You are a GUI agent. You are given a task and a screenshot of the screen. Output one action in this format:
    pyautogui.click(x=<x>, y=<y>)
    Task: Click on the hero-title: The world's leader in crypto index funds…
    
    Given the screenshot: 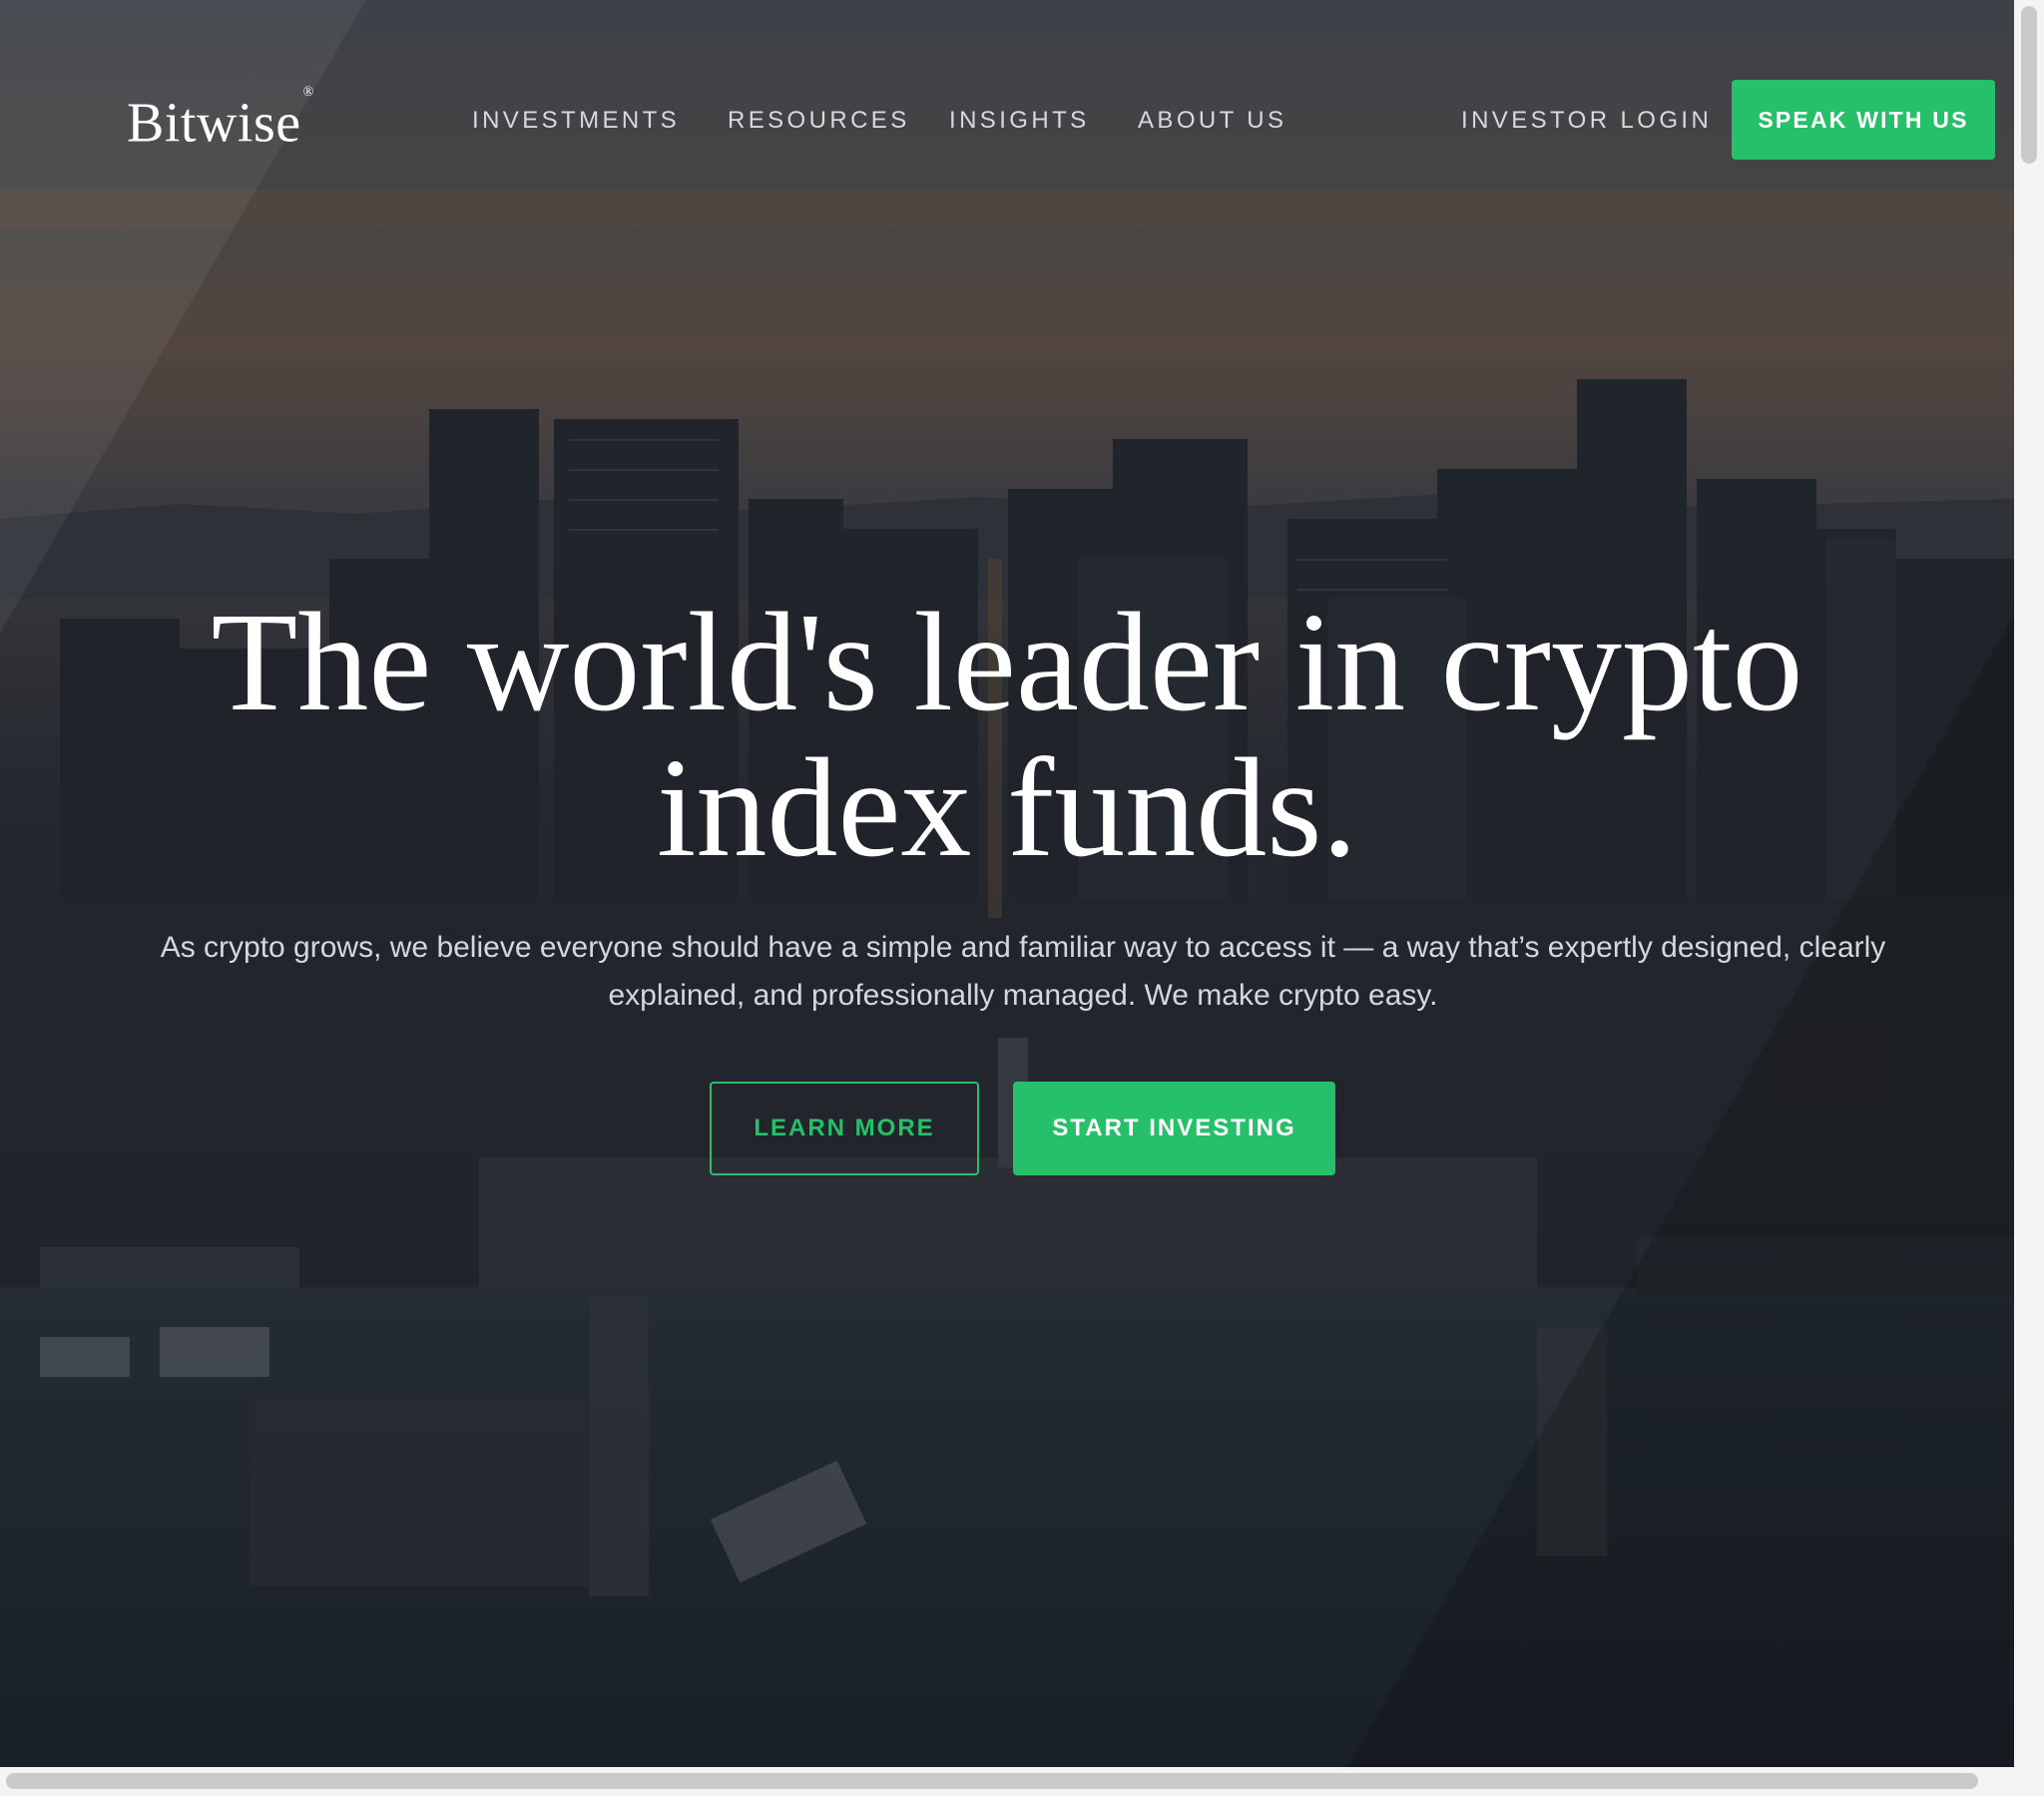 What is the action you would take?
    pyautogui.click(x=1007, y=734)
    